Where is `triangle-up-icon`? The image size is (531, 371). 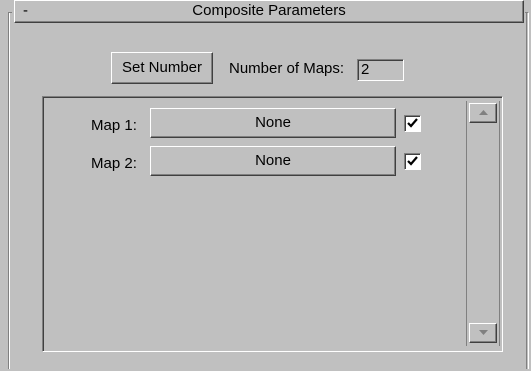
triangle-up-icon is located at coordinates (483, 112).